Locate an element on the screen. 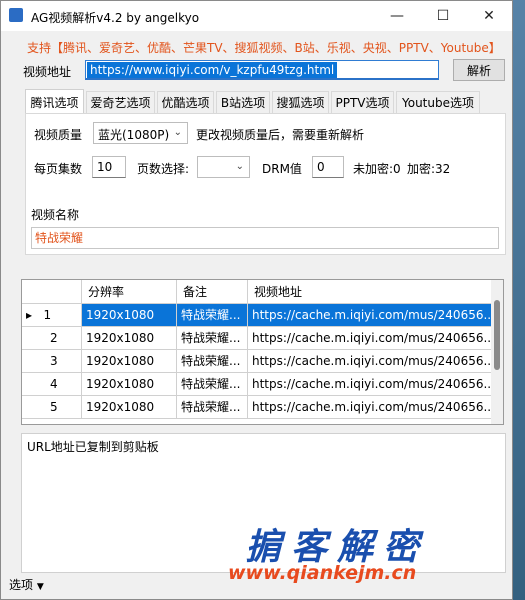 The image size is (525, 600). tab-youku: 优酷选项 is located at coordinates (185, 102).